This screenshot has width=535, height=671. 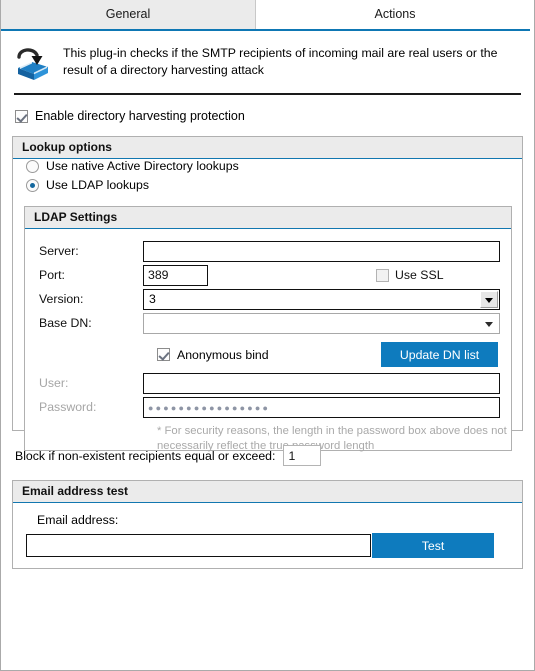 What do you see at coordinates (52, 275) in the screenshot?
I see `ldap-port-label: Port:` at bounding box center [52, 275].